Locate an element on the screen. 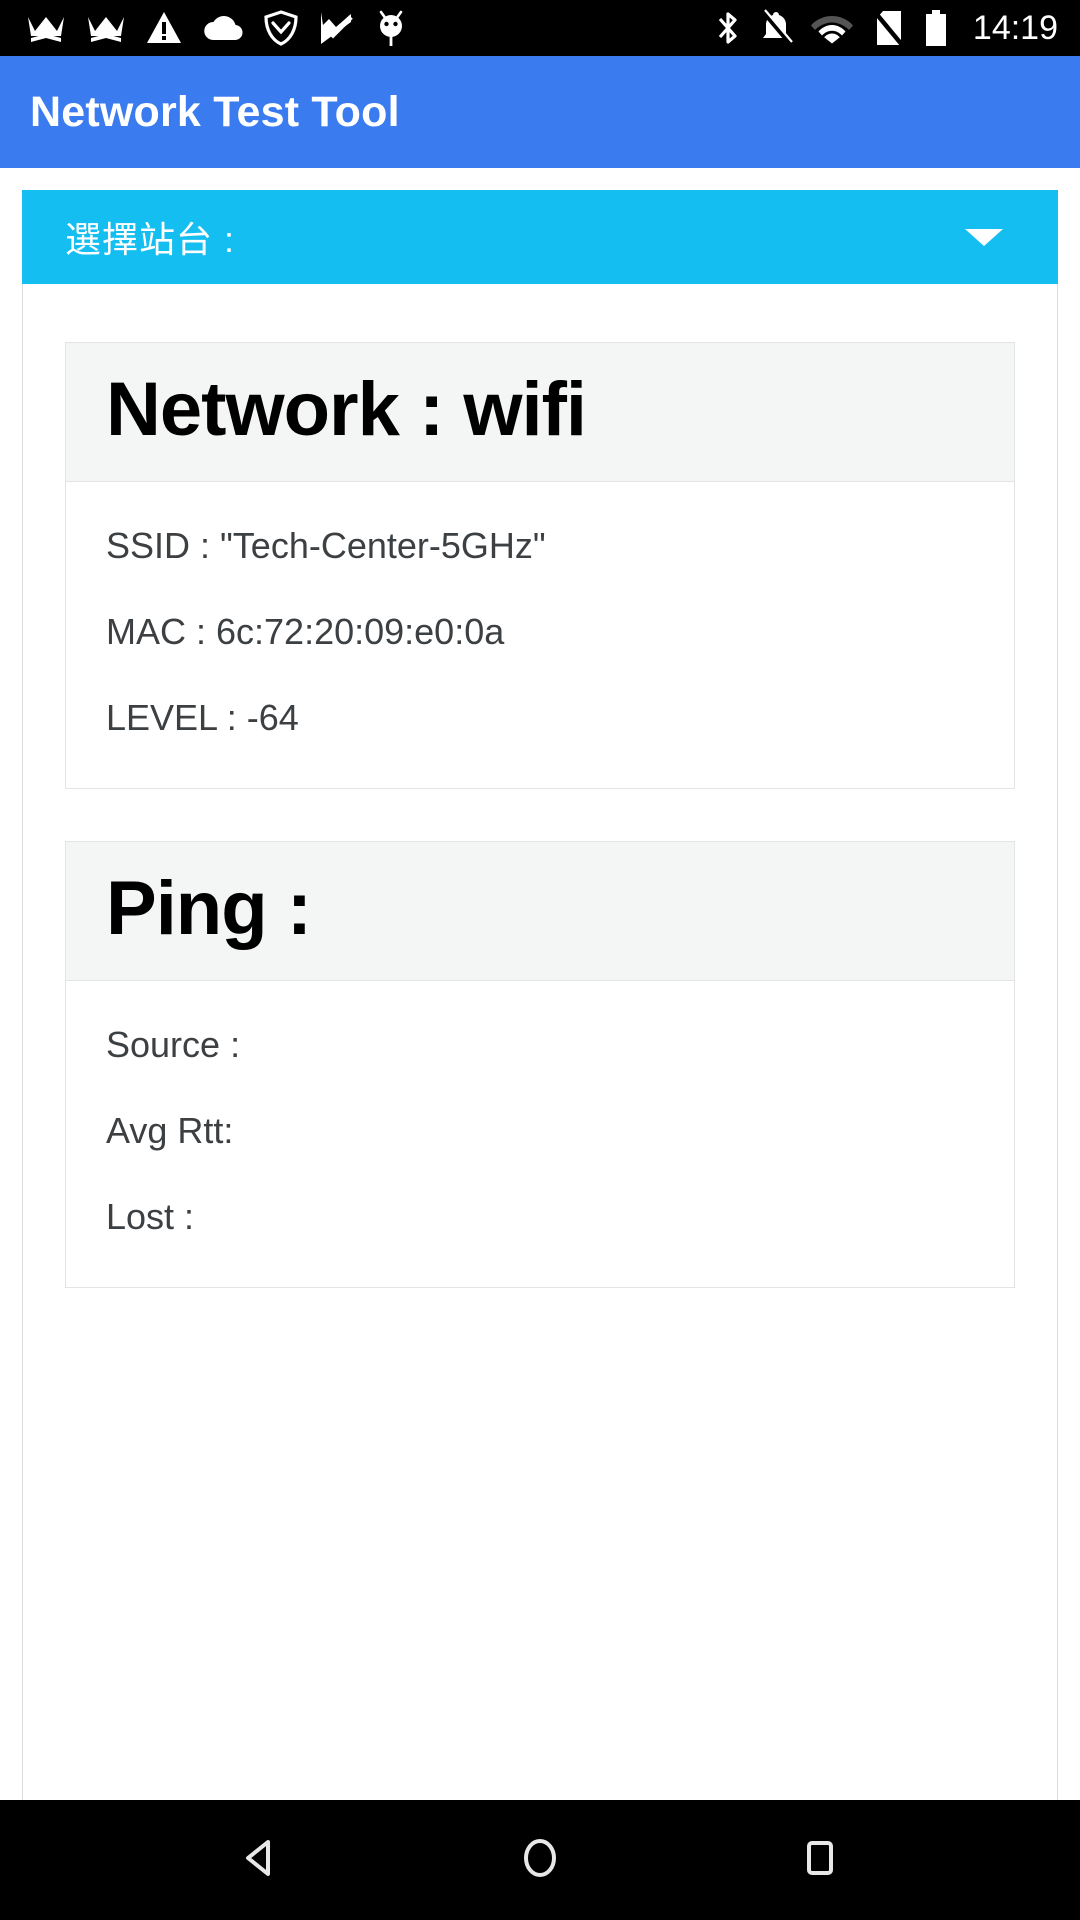 The height and width of the screenshot is (1920, 1080). network-card-header: Network : wifi is located at coordinates (540, 413).